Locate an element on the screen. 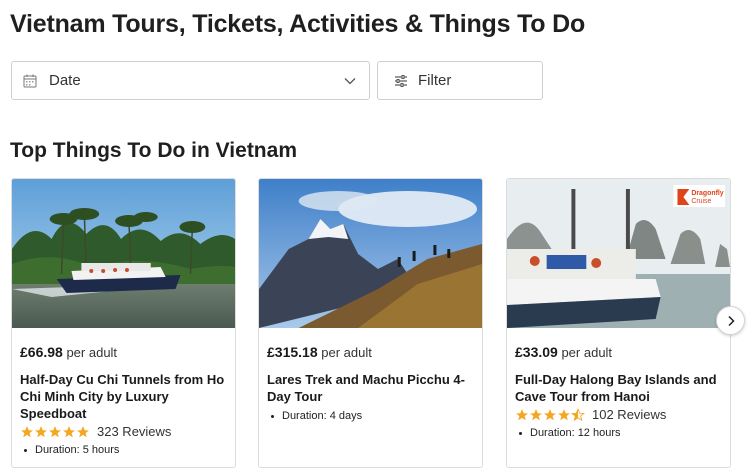  price-amount: £33.09 is located at coordinates (536, 352).